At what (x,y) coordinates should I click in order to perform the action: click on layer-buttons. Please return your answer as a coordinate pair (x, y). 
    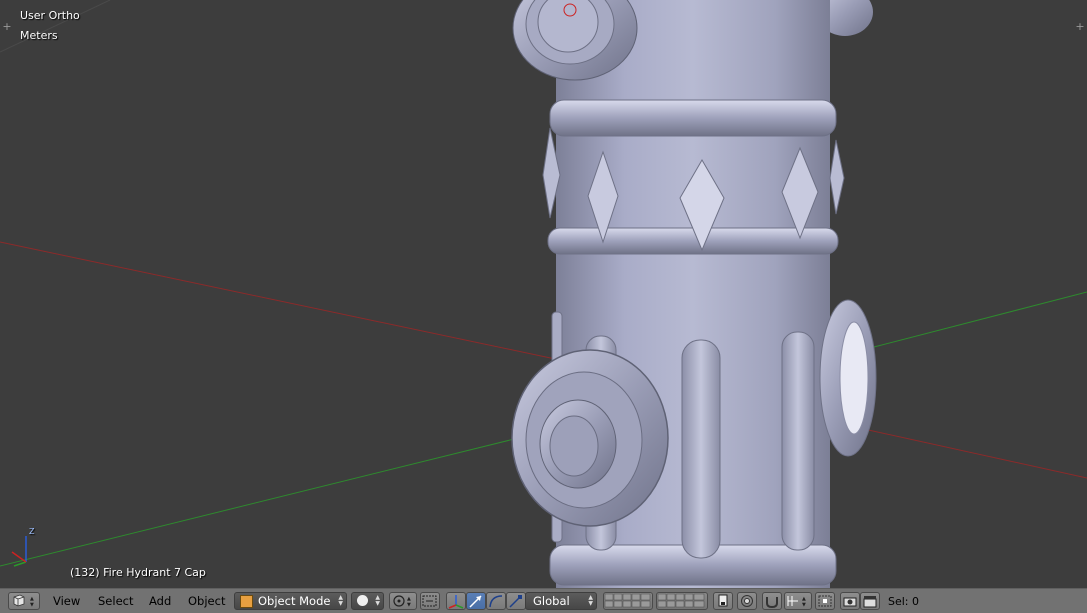
    Looking at the image, I should click on (628, 601).